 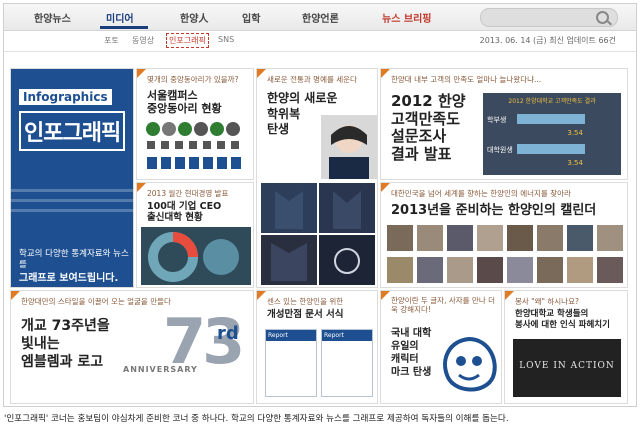 I want to click on tile-caption: 새로운 전통과 명예를 세운다, so click(x=312, y=79).